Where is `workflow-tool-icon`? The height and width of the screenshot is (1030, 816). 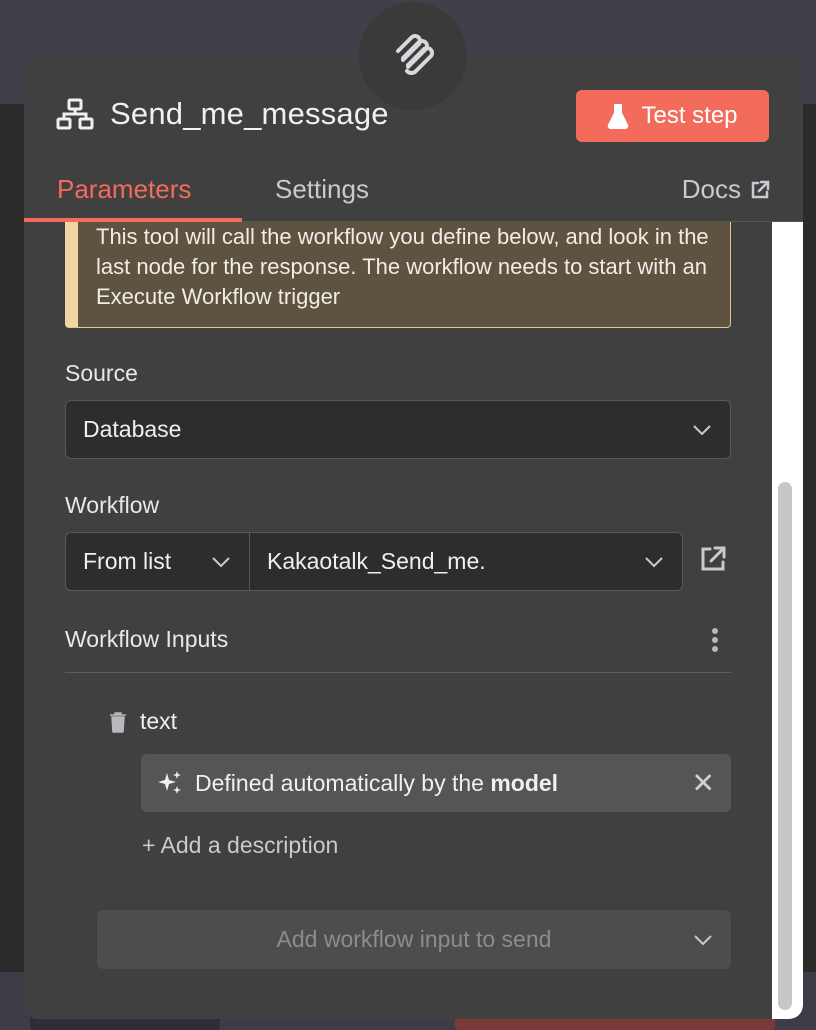
workflow-tool-icon is located at coordinates (415, 54).